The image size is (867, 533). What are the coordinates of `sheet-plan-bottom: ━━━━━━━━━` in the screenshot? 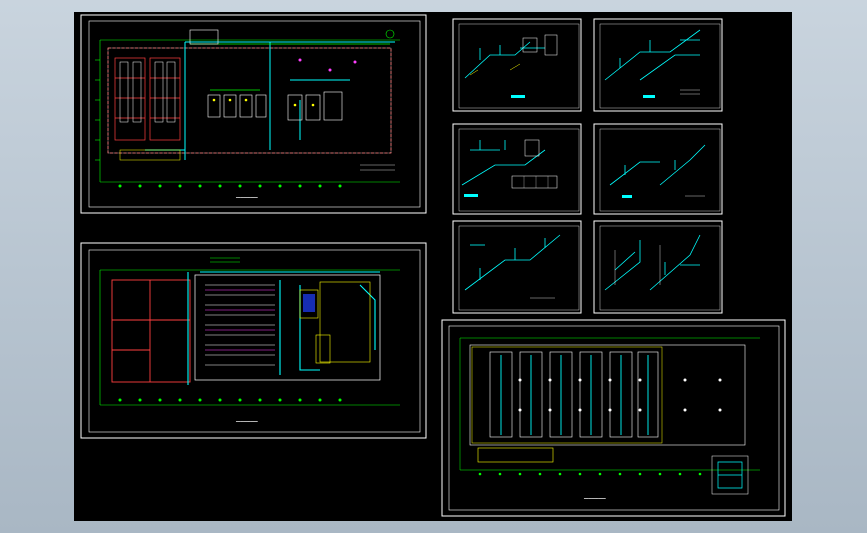 It's located at (253, 340).